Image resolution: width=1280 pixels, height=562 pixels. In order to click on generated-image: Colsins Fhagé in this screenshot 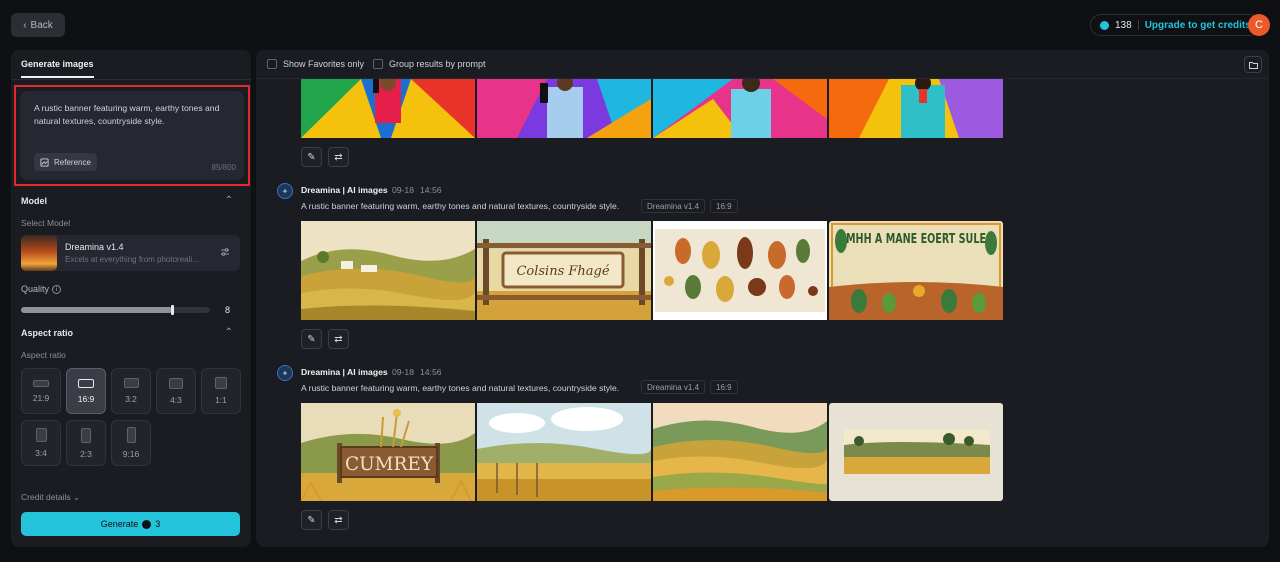, I will do `click(564, 270)`.